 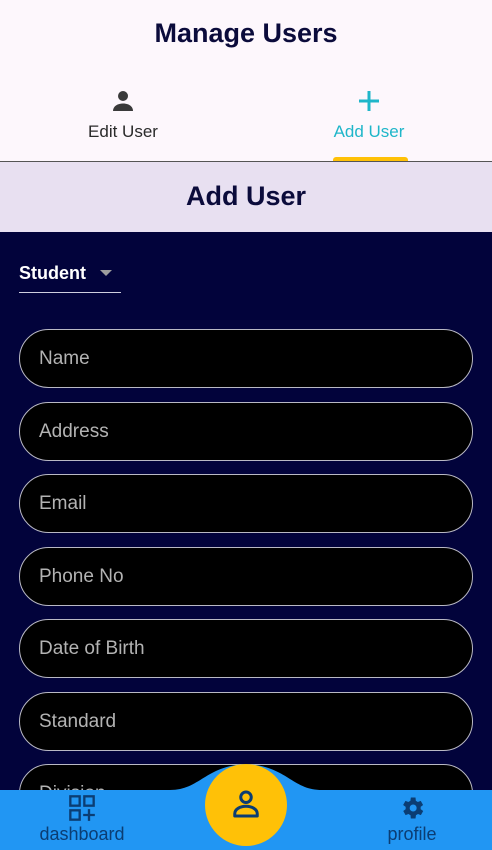 I want to click on tab-edit-user: Edit User, so click(x=123, y=124).